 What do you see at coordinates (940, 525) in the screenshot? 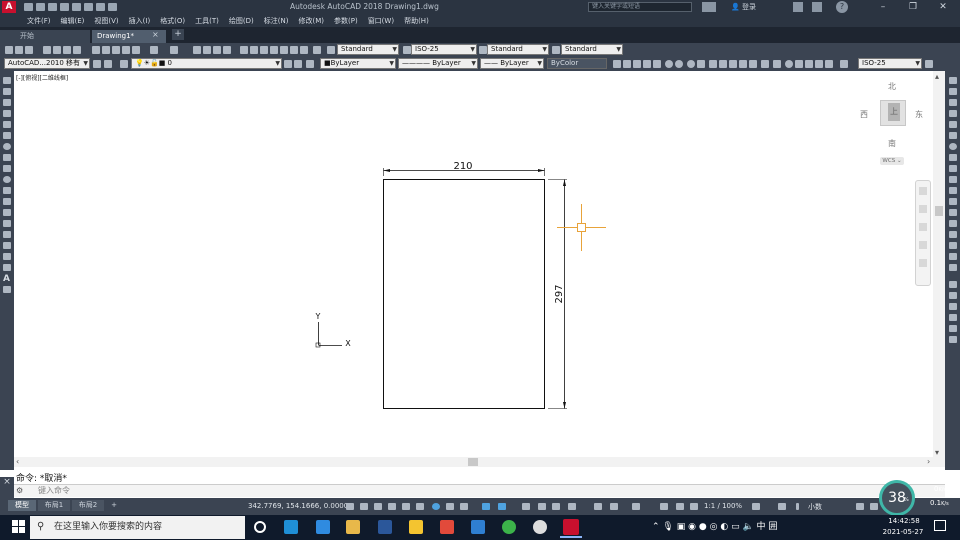
I see `notification-center-icon` at bounding box center [940, 525].